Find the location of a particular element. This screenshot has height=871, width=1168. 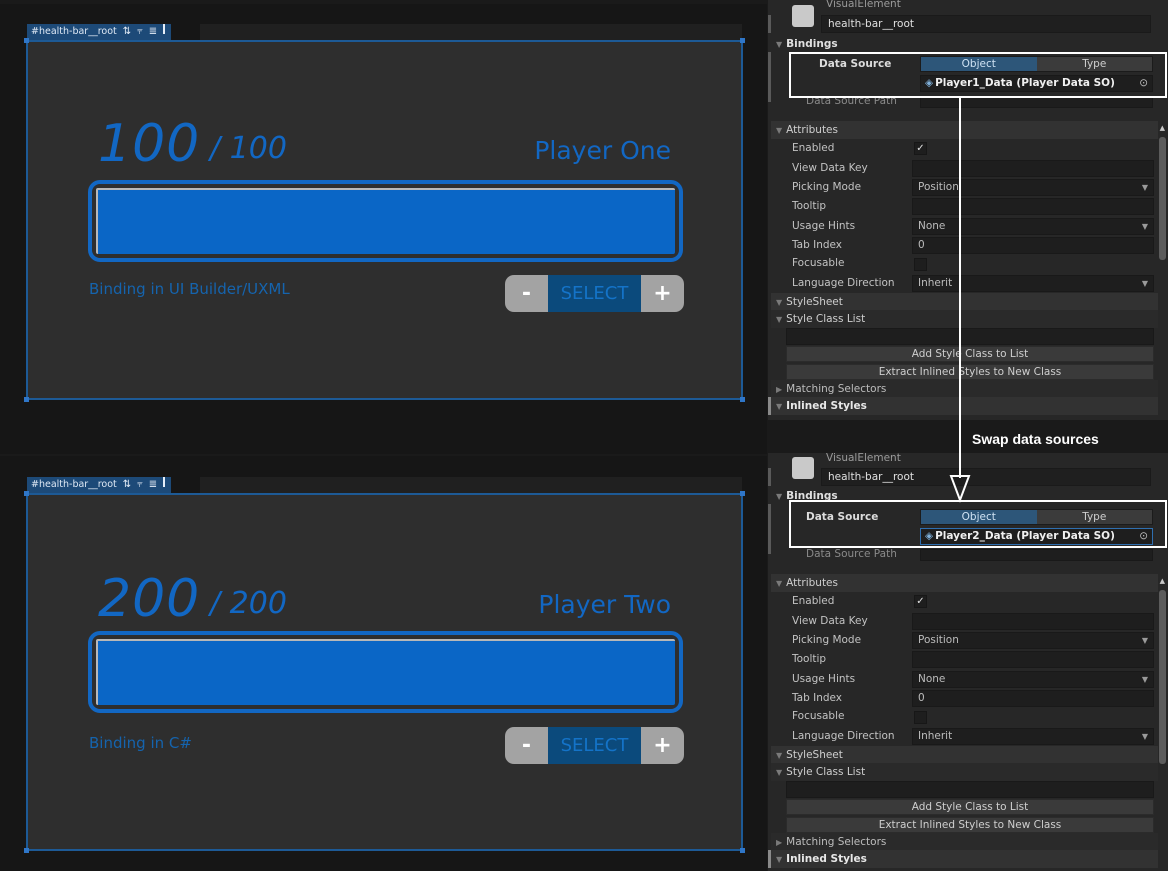

usage-hints-label: Usage Hints is located at coordinates (824, 226).